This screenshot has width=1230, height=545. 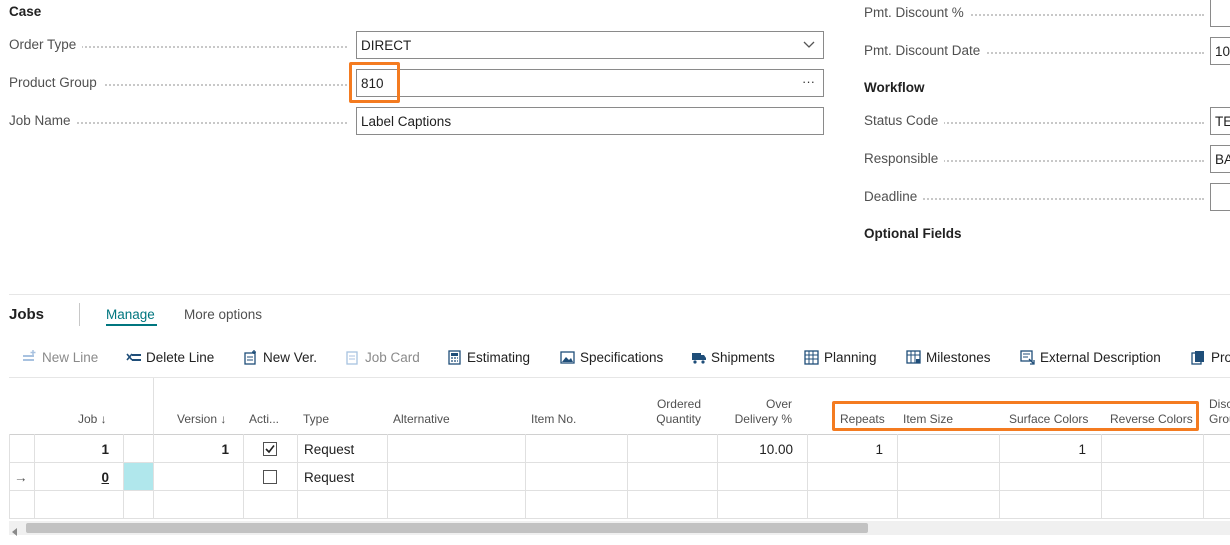 What do you see at coordinates (845, 449) in the screenshot?
I see `cell-repeats: 1` at bounding box center [845, 449].